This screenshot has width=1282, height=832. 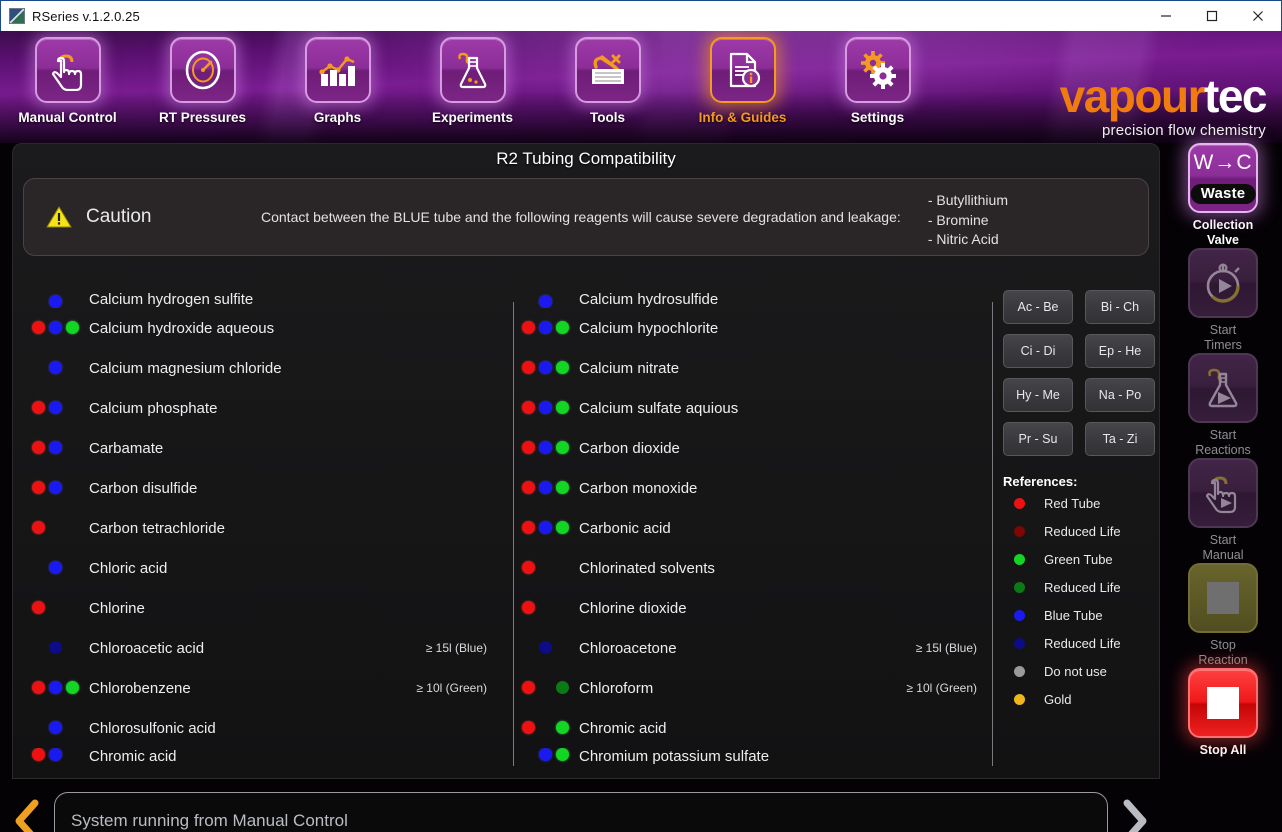 I want to click on sidebox-divider, so click(x=992, y=534).